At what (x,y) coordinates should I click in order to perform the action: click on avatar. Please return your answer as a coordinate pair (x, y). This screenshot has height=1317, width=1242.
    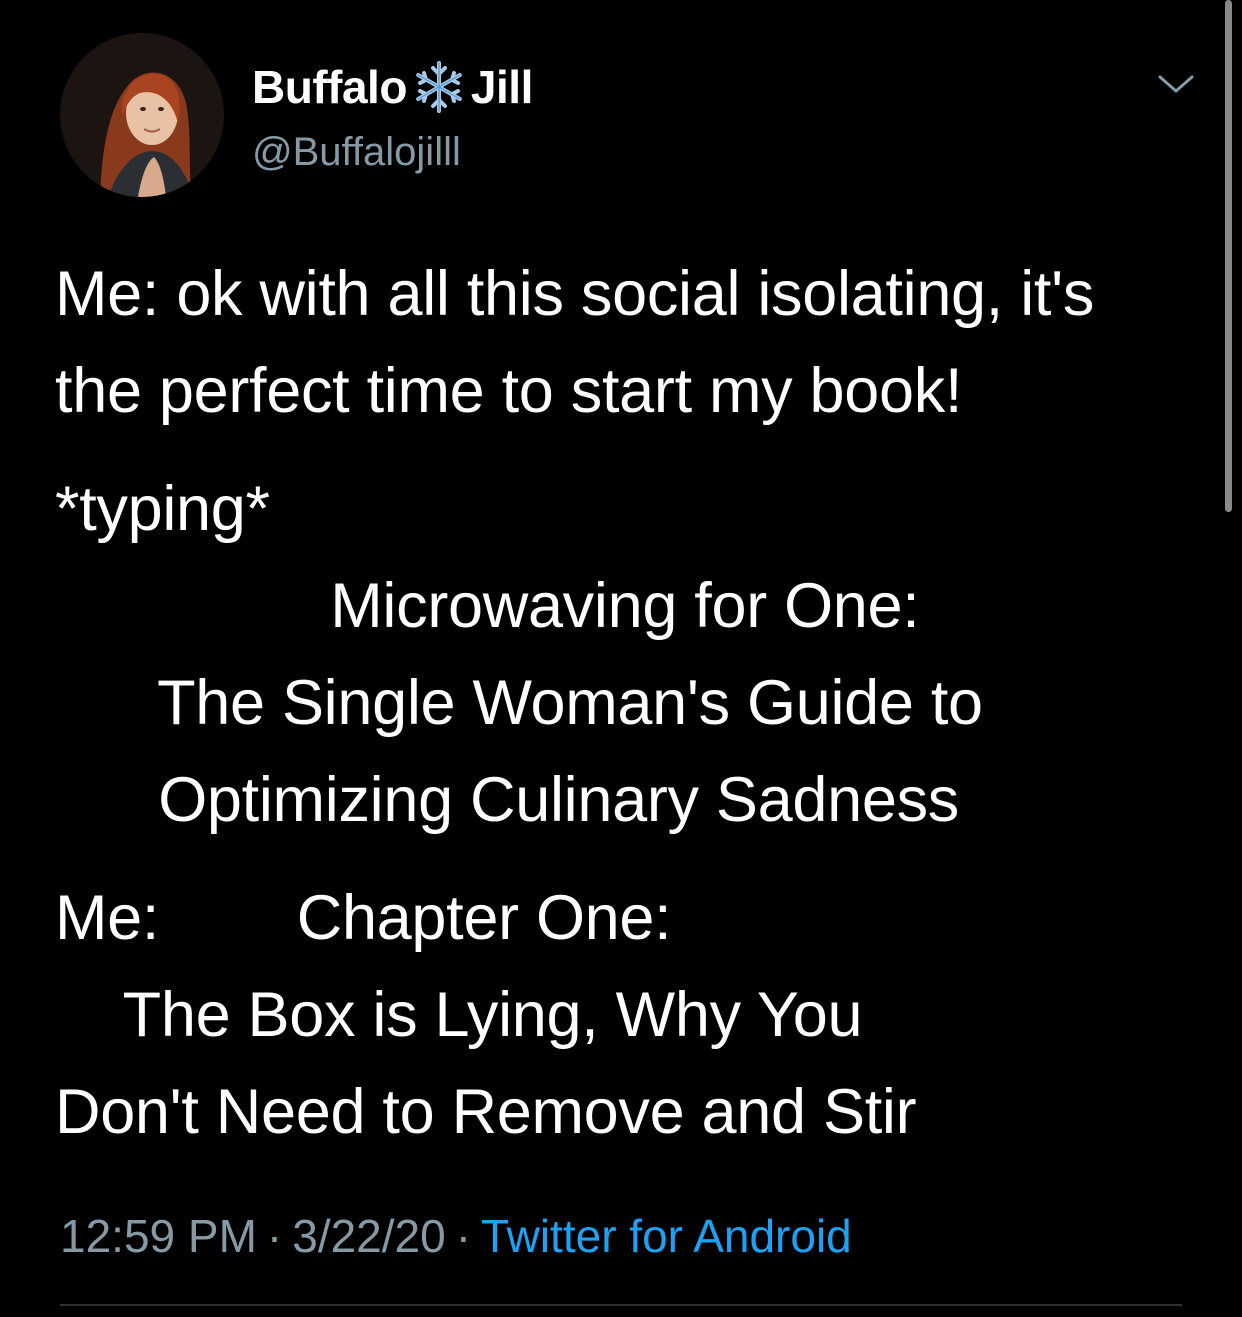
    Looking at the image, I should click on (142, 115).